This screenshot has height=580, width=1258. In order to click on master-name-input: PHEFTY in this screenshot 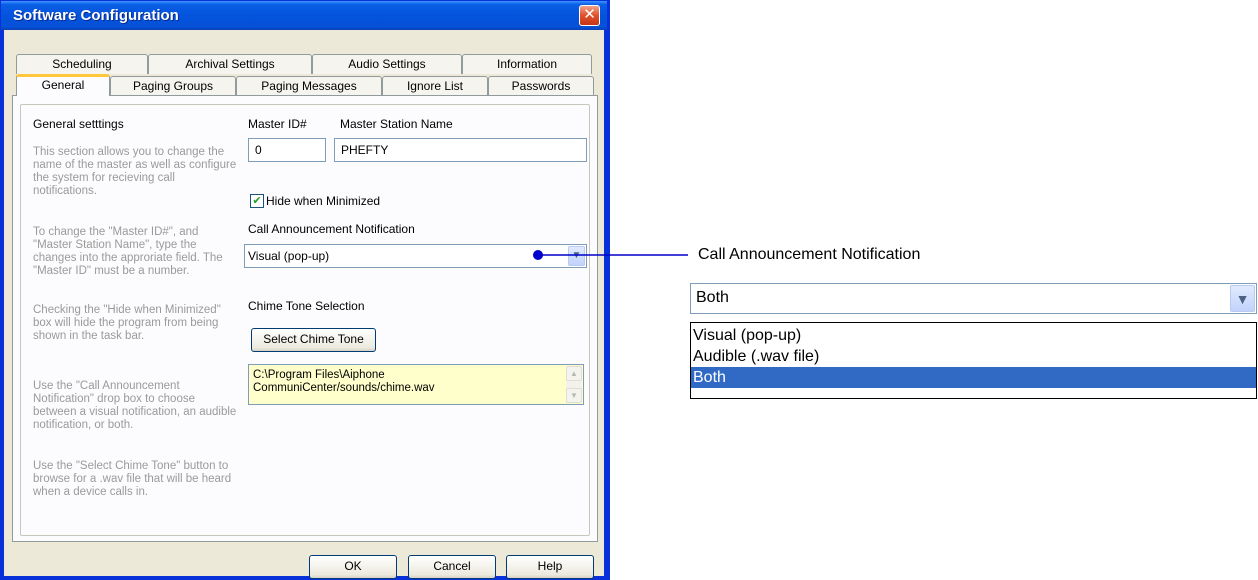, I will do `click(460, 150)`.